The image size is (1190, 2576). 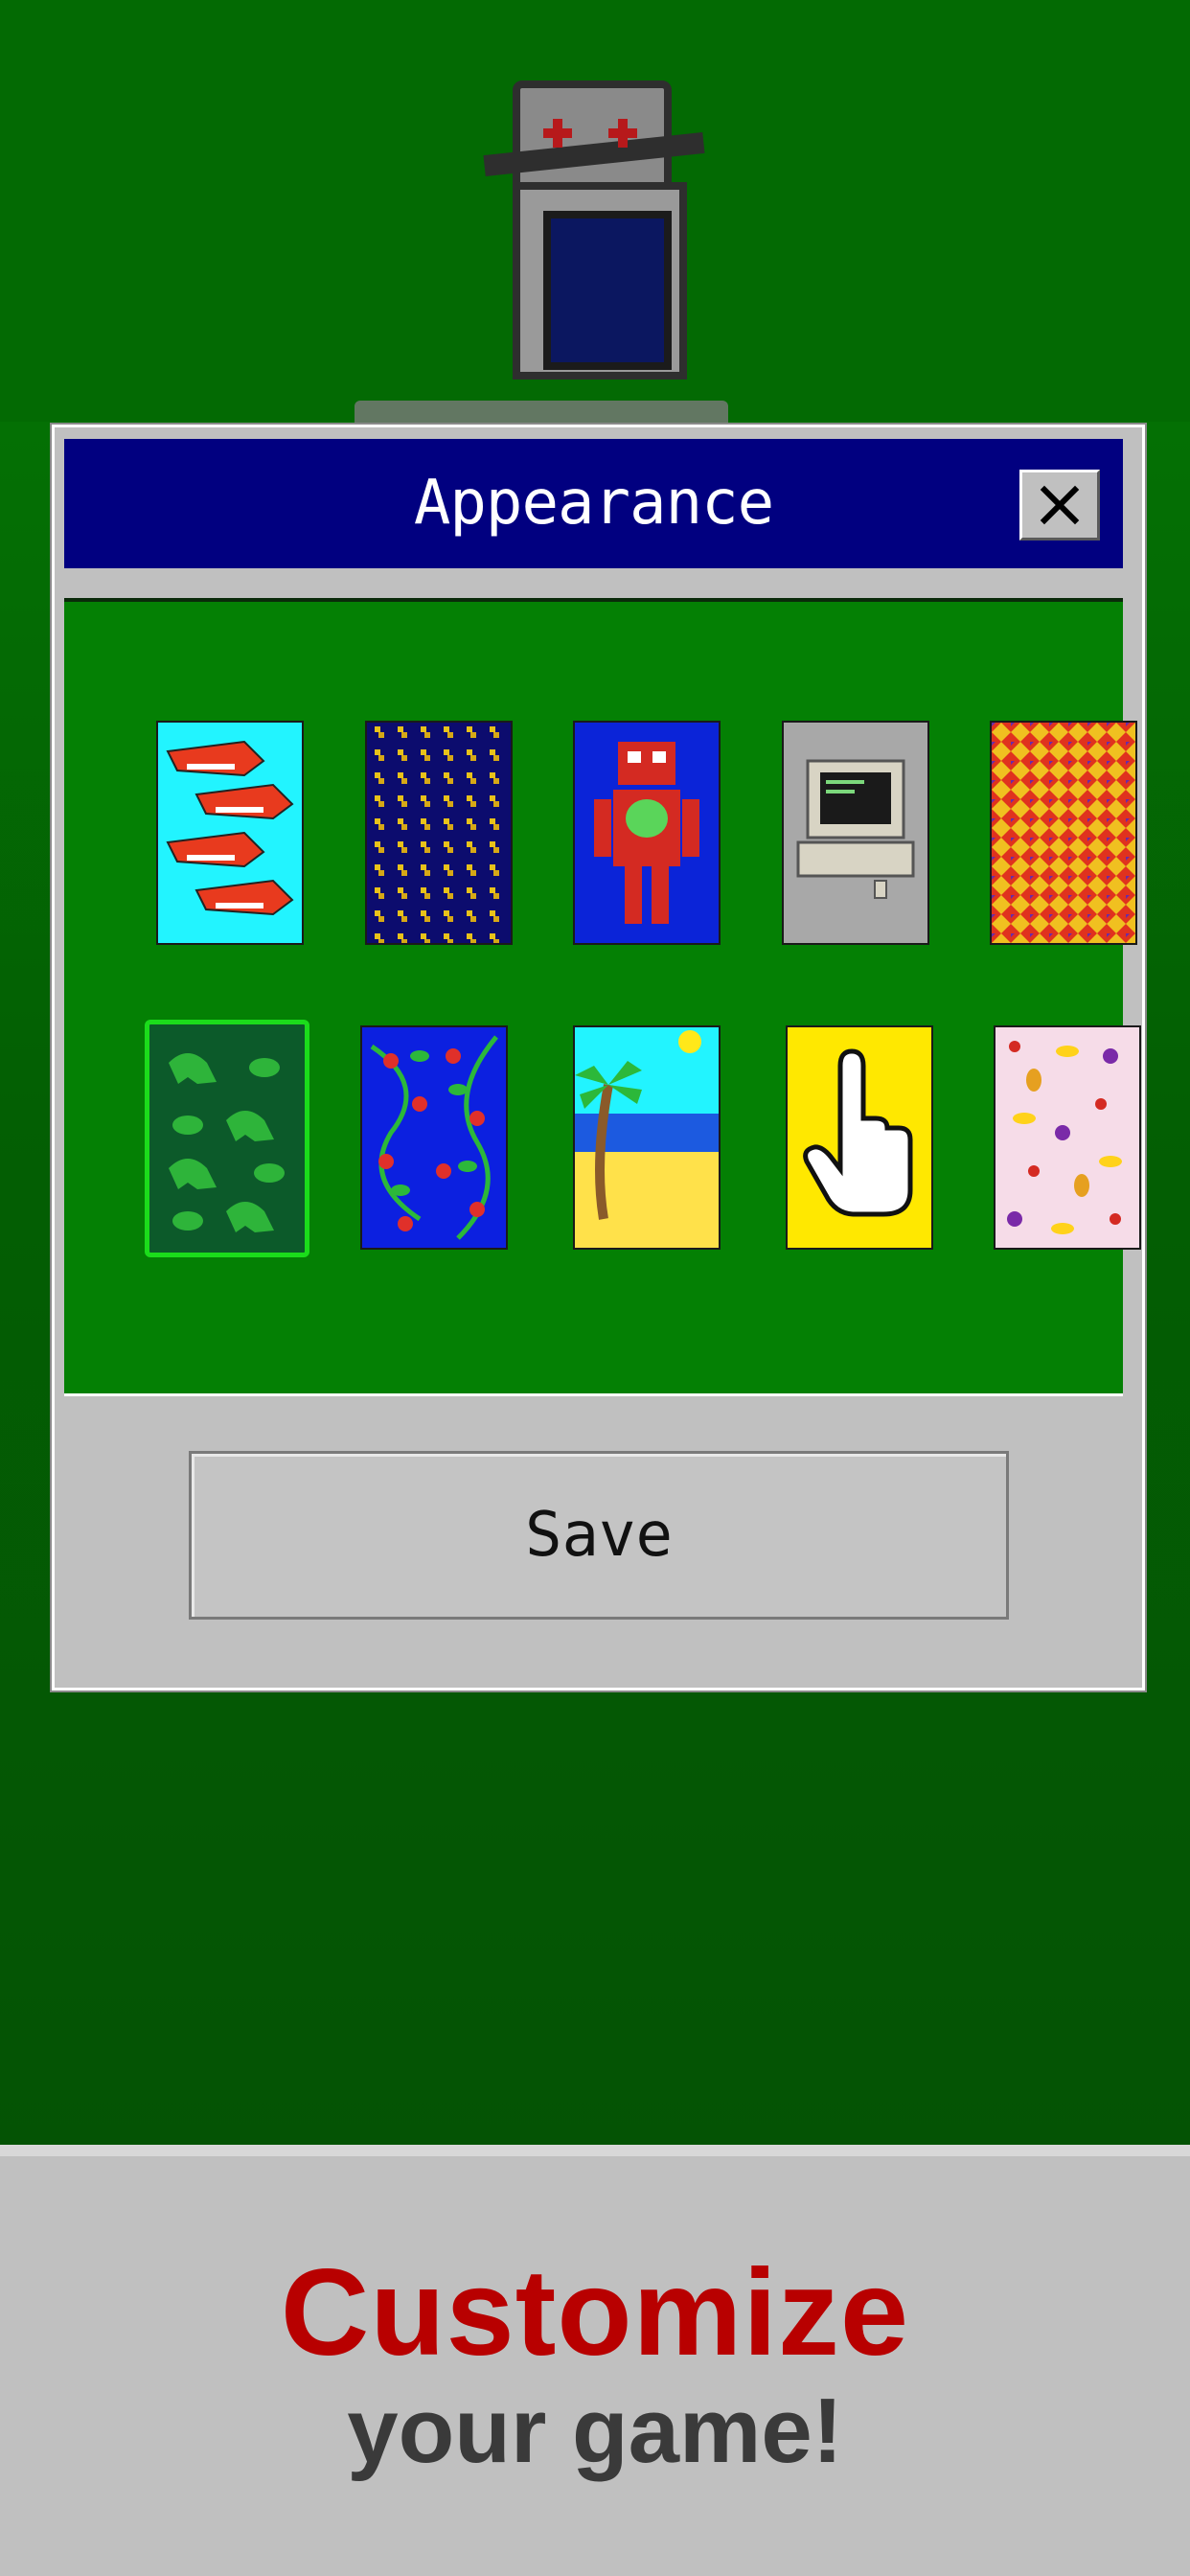 What do you see at coordinates (1068, 1137) in the screenshot?
I see `card-back-fruits` at bounding box center [1068, 1137].